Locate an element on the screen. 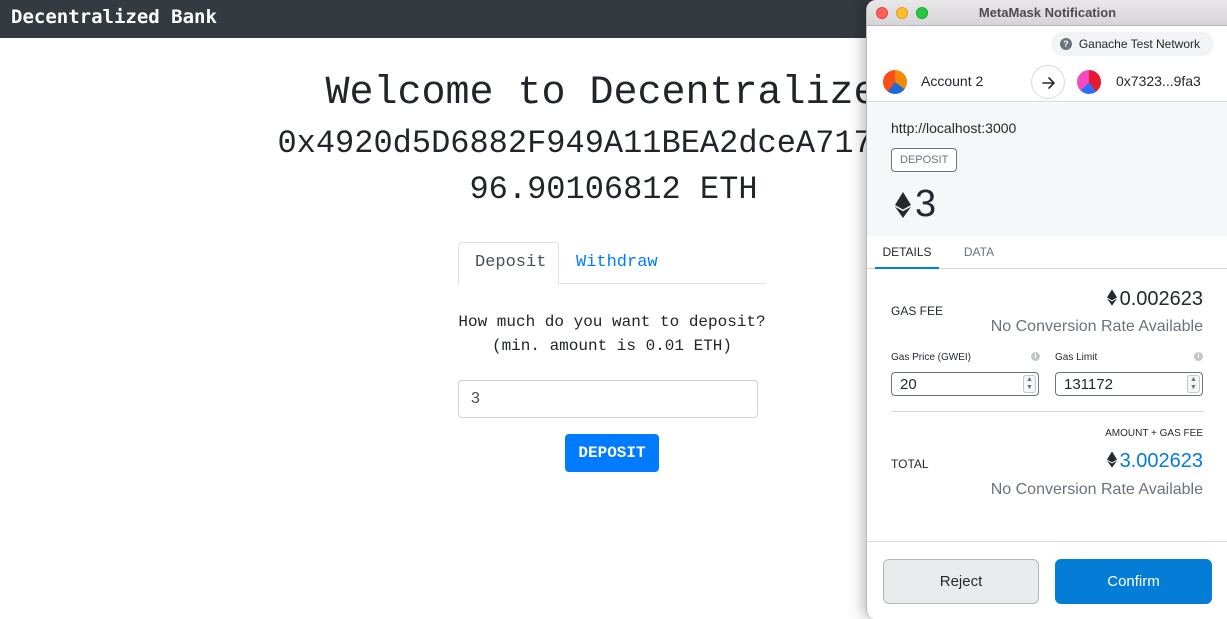  gas-limit-stepper: ▲ ▼ is located at coordinates (1193, 384).